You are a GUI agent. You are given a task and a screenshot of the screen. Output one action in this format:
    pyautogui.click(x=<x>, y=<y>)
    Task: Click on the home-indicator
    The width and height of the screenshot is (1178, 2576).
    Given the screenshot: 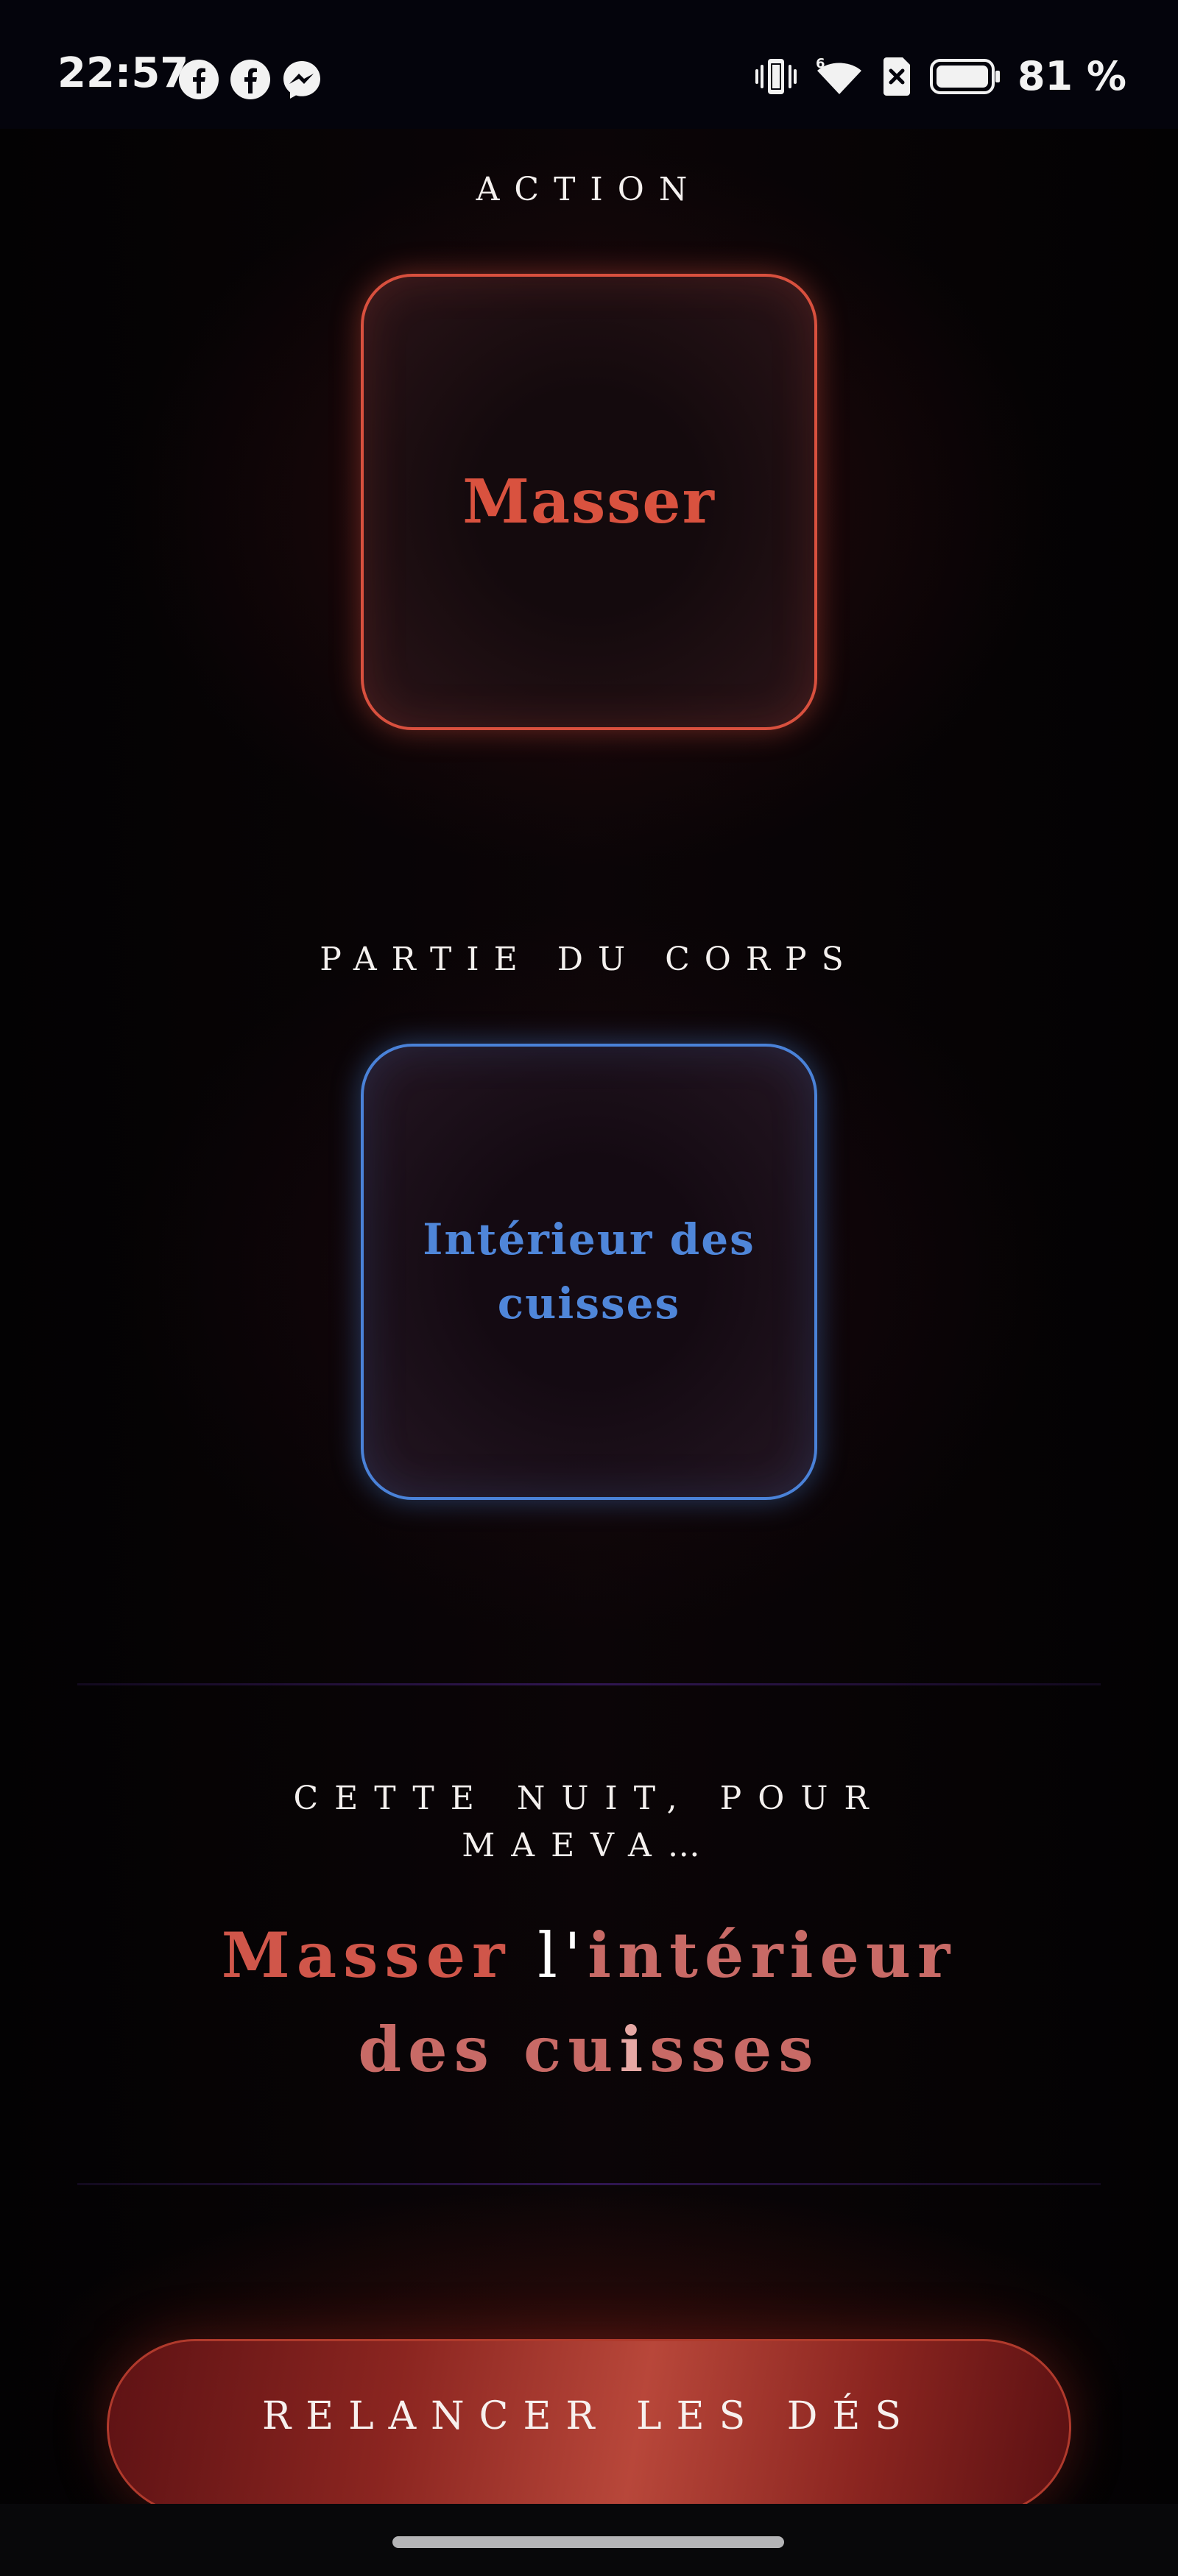 What is the action you would take?
    pyautogui.click(x=588, y=2542)
    